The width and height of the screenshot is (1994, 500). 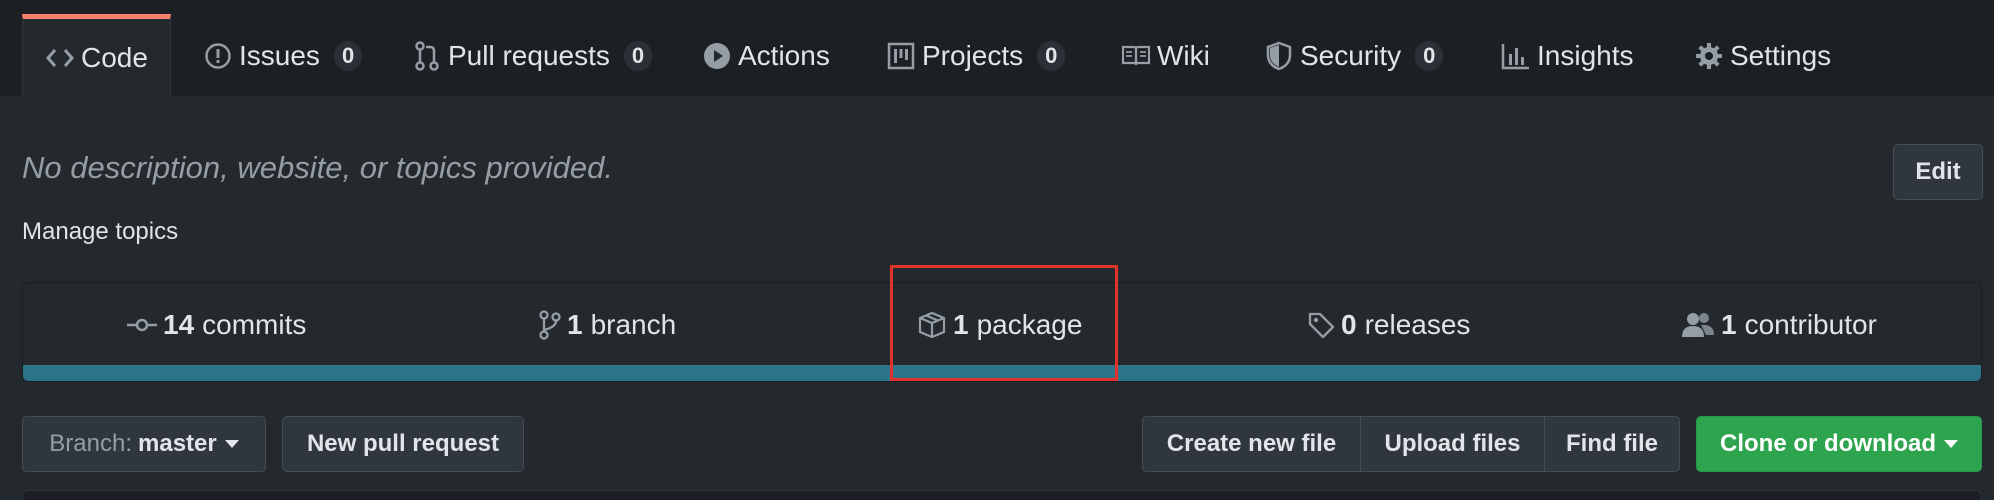 I want to click on contributors-label: contributor, so click(x=1810, y=324).